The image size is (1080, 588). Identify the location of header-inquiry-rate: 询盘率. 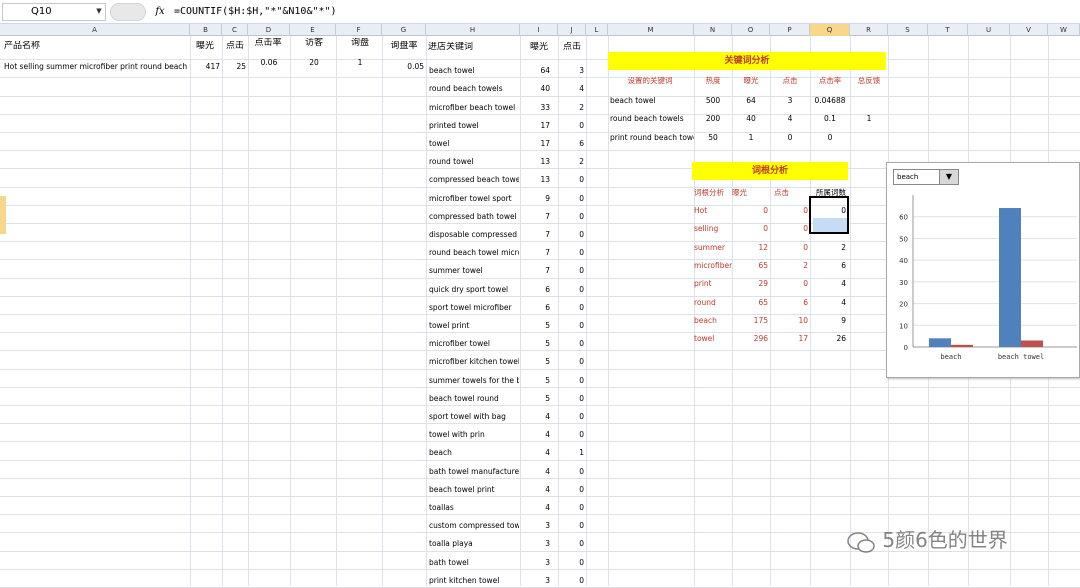
(404, 46).